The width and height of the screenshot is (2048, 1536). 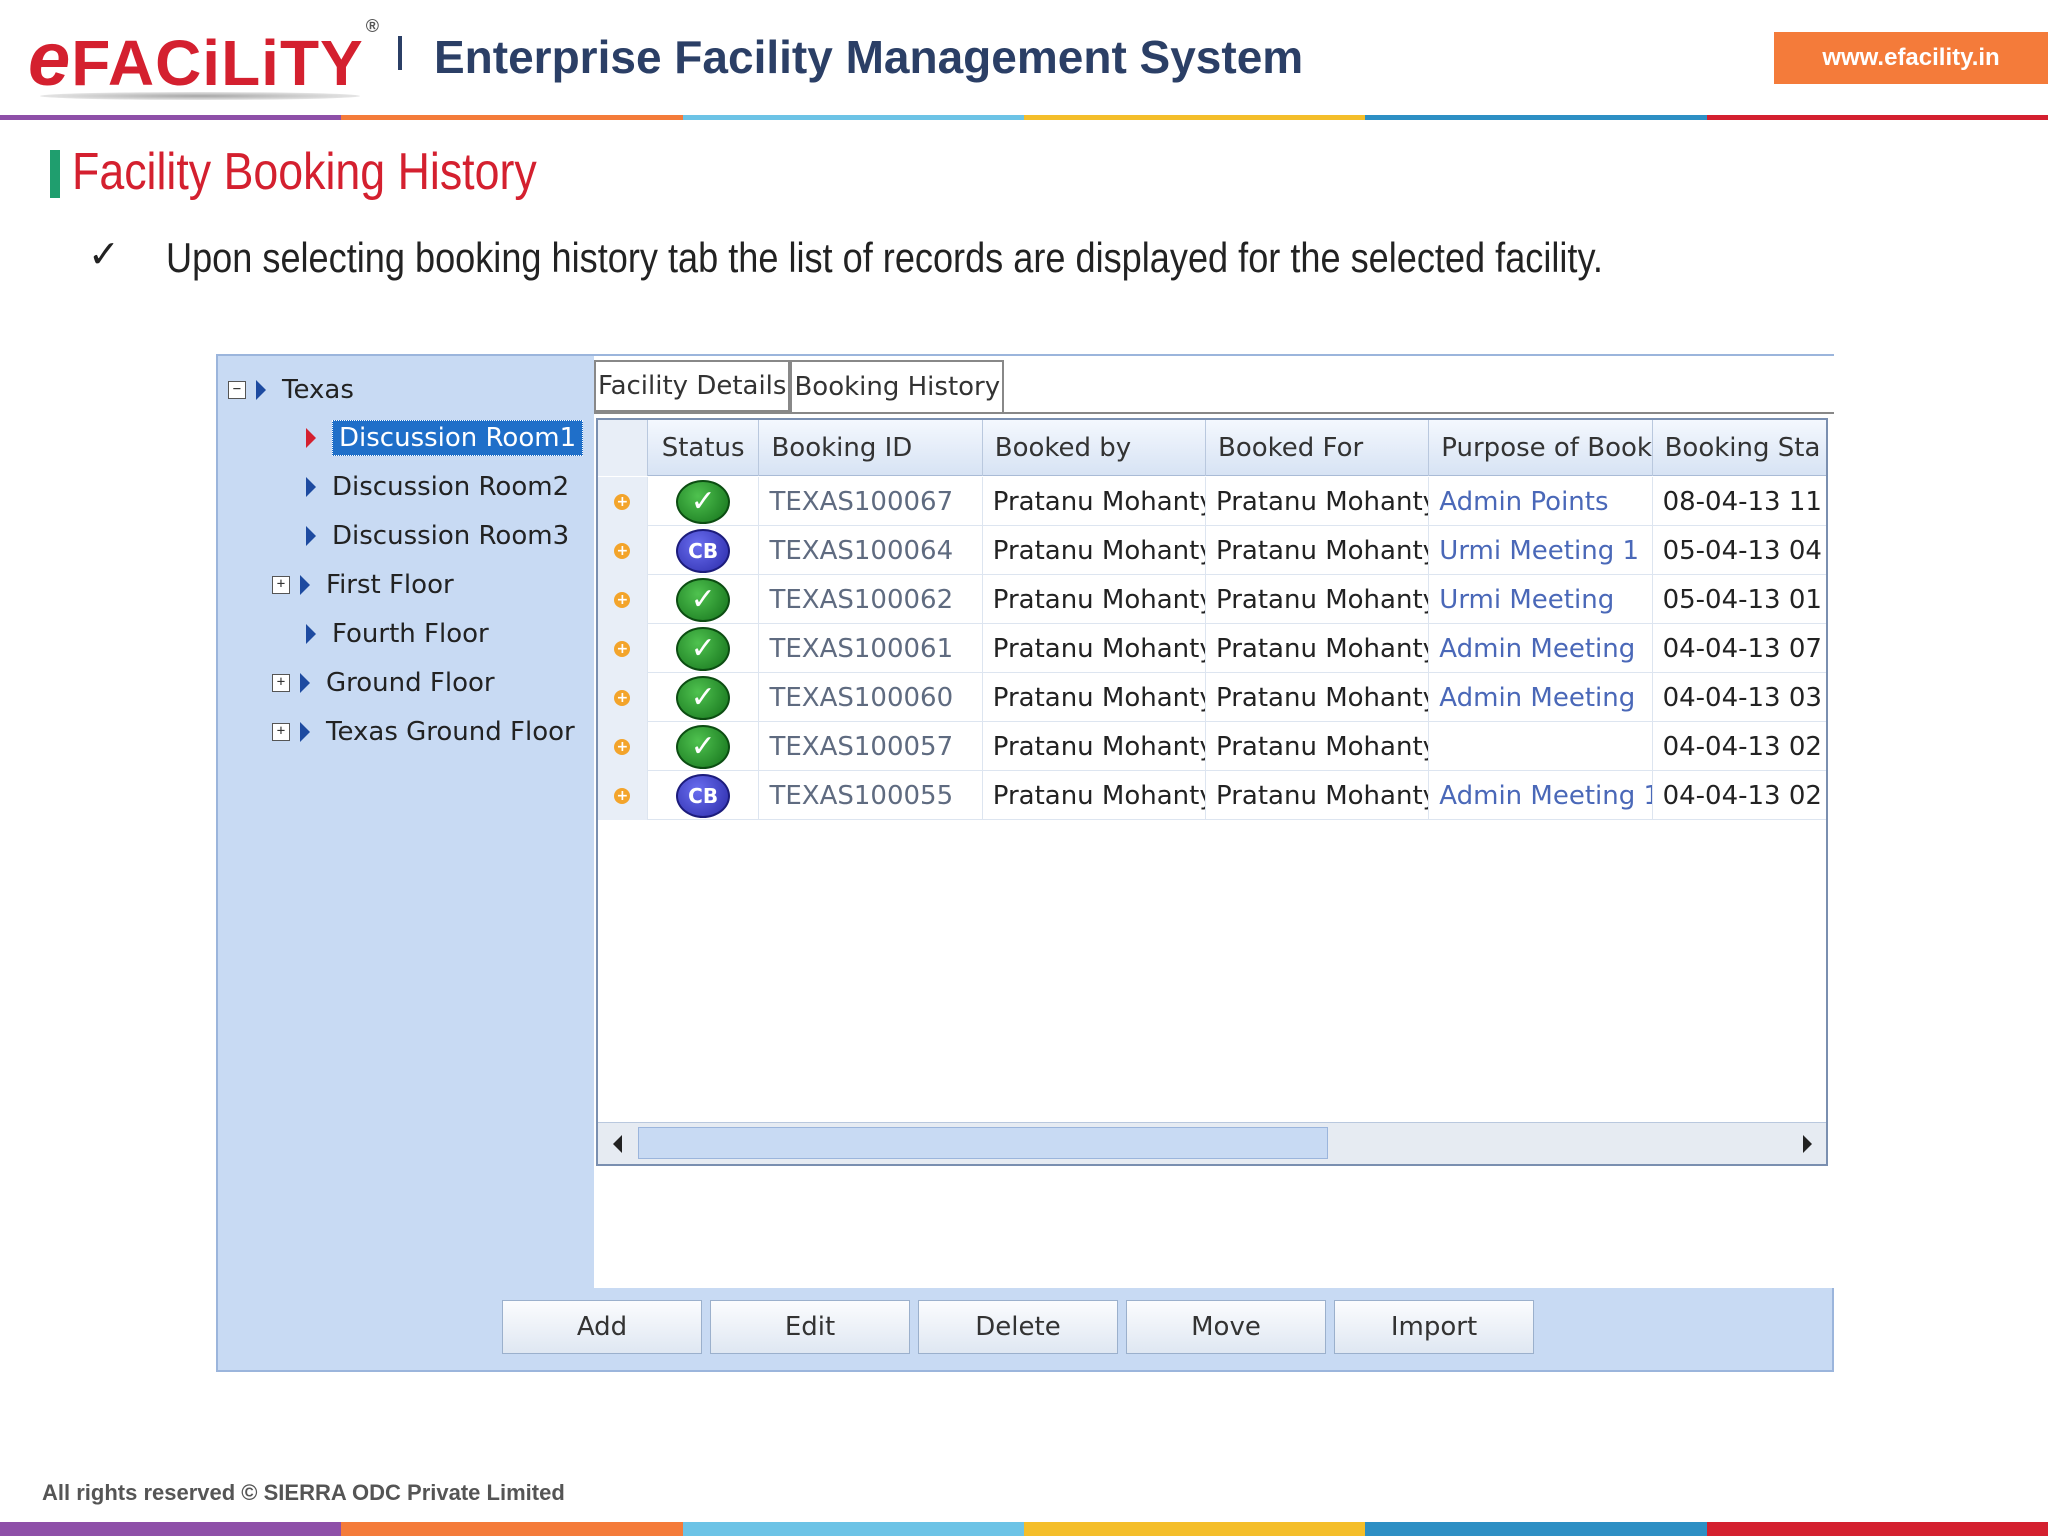 I want to click on add-button: Add, so click(x=602, y=1327).